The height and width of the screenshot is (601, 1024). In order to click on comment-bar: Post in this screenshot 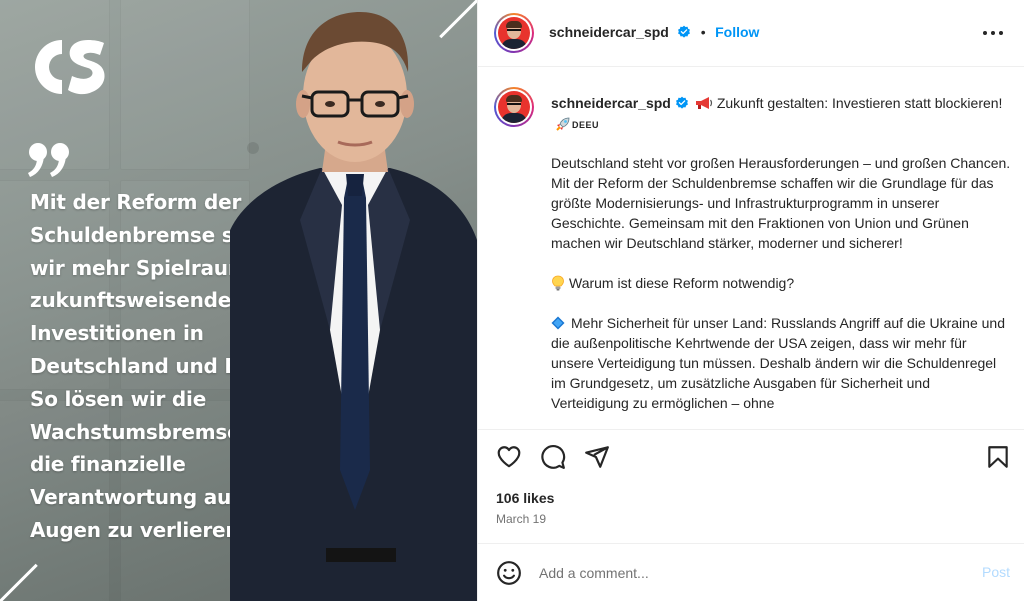, I will do `click(751, 572)`.